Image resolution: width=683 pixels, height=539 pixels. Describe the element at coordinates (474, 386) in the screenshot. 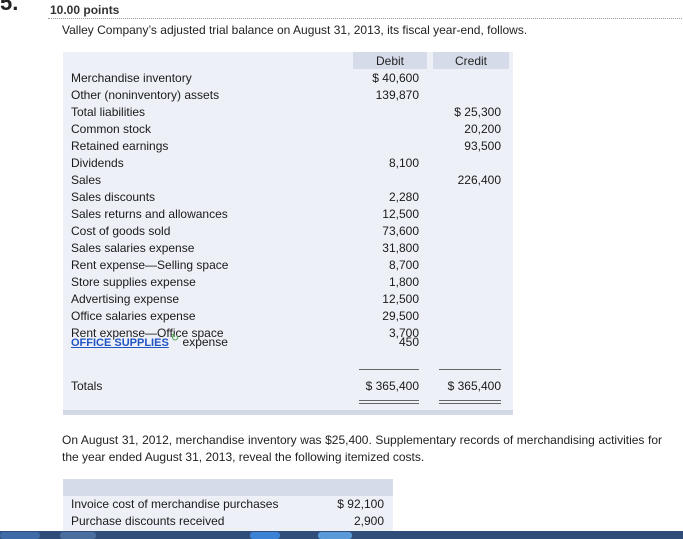

I see `credit-total: $ 365,400` at that location.